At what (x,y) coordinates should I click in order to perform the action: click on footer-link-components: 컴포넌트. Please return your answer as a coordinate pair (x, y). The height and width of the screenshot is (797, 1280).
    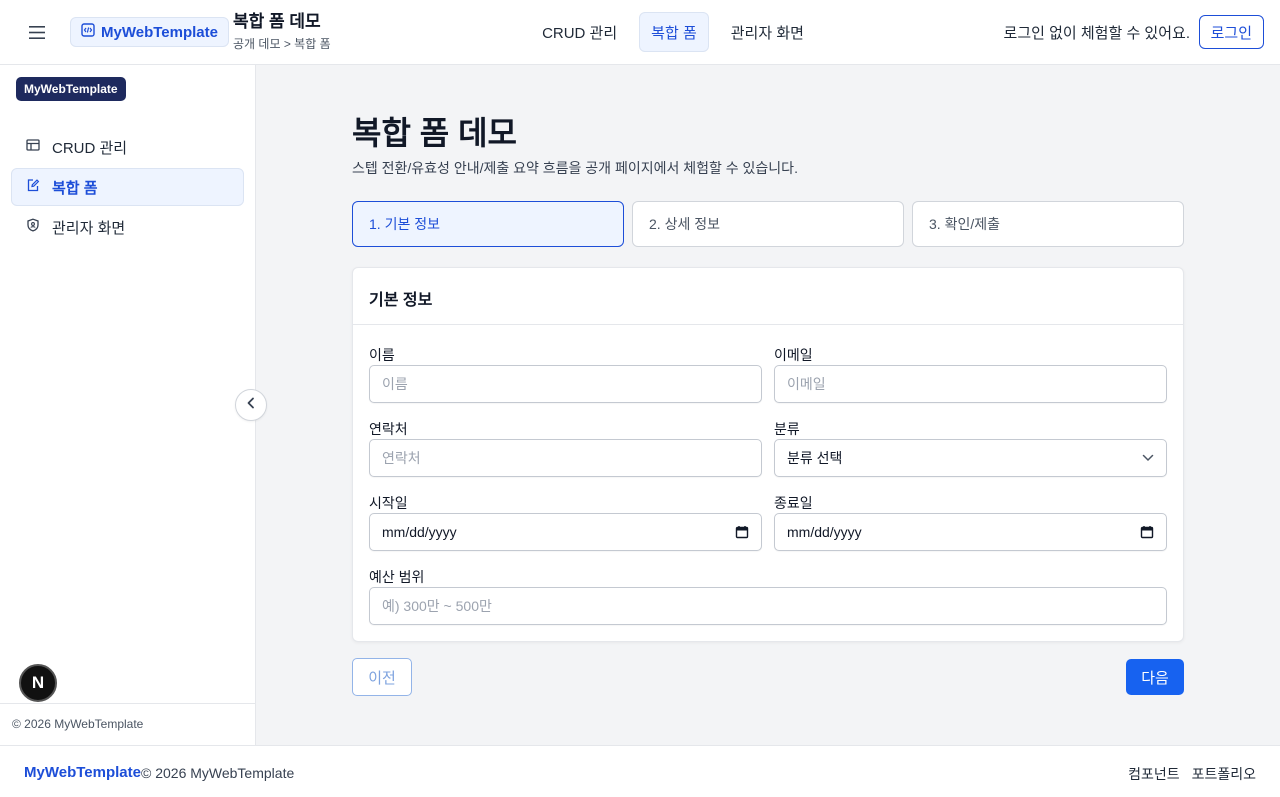
    Looking at the image, I should click on (1154, 774).